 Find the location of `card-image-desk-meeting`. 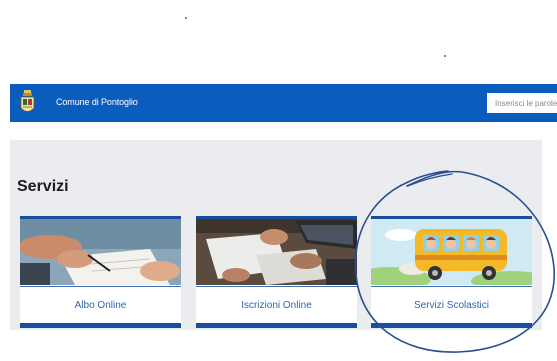

card-image-desk-meeting is located at coordinates (276, 252).